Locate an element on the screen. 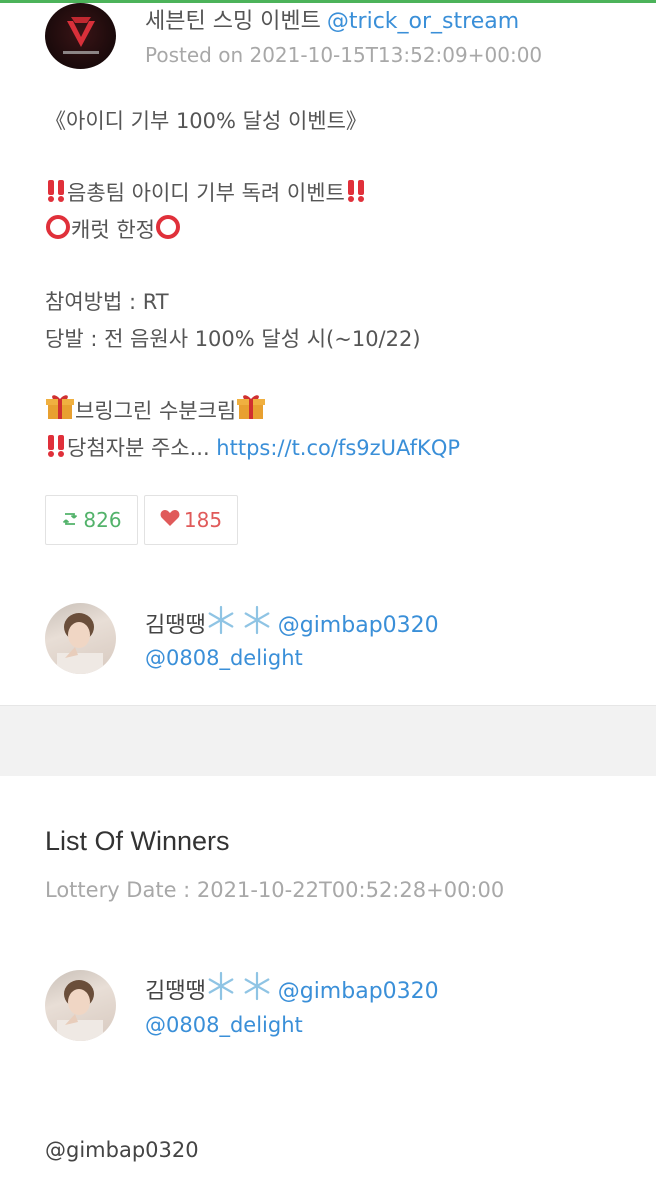 The width and height of the screenshot is (656, 1200). tweet-line-text: 캐럿 한정 is located at coordinates (113, 230).